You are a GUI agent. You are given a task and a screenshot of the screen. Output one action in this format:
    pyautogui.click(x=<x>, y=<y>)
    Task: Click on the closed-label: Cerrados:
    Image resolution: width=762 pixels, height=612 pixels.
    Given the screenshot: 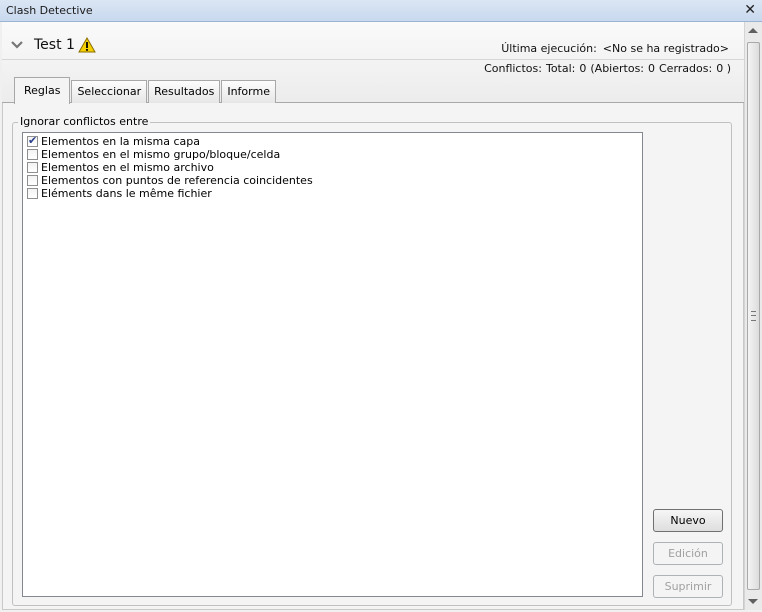 What is the action you would take?
    pyautogui.click(x=686, y=68)
    